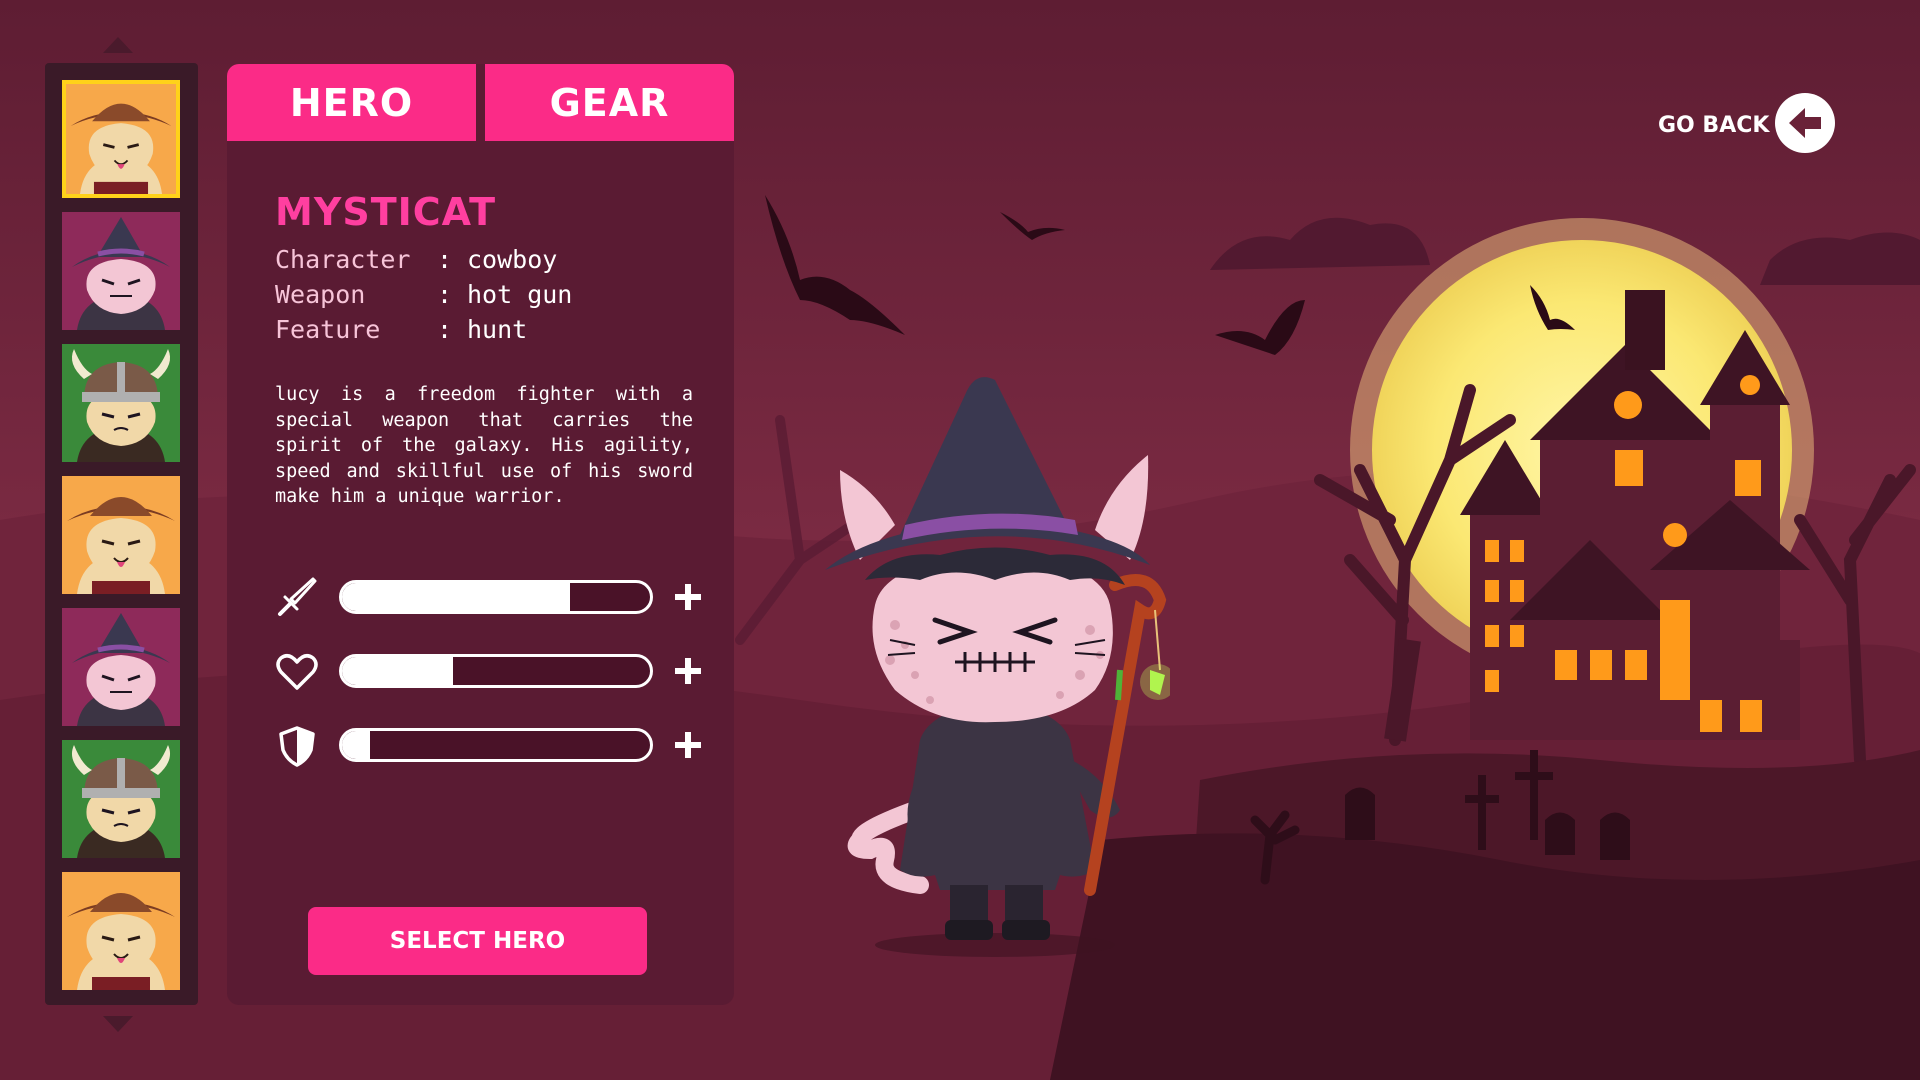  What do you see at coordinates (328, 329) in the screenshot?
I see `attribute-label: Feature` at bounding box center [328, 329].